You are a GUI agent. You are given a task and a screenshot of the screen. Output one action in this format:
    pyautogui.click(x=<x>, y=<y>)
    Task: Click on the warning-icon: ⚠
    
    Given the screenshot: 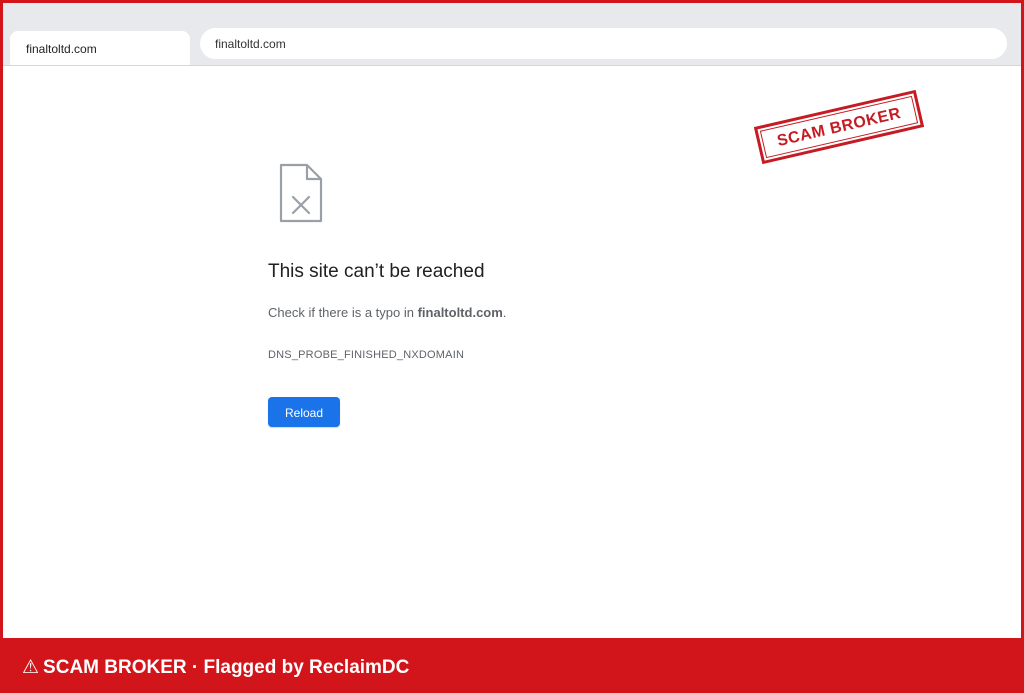 What is the action you would take?
    pyautogui.click(x=31, y=667)
    